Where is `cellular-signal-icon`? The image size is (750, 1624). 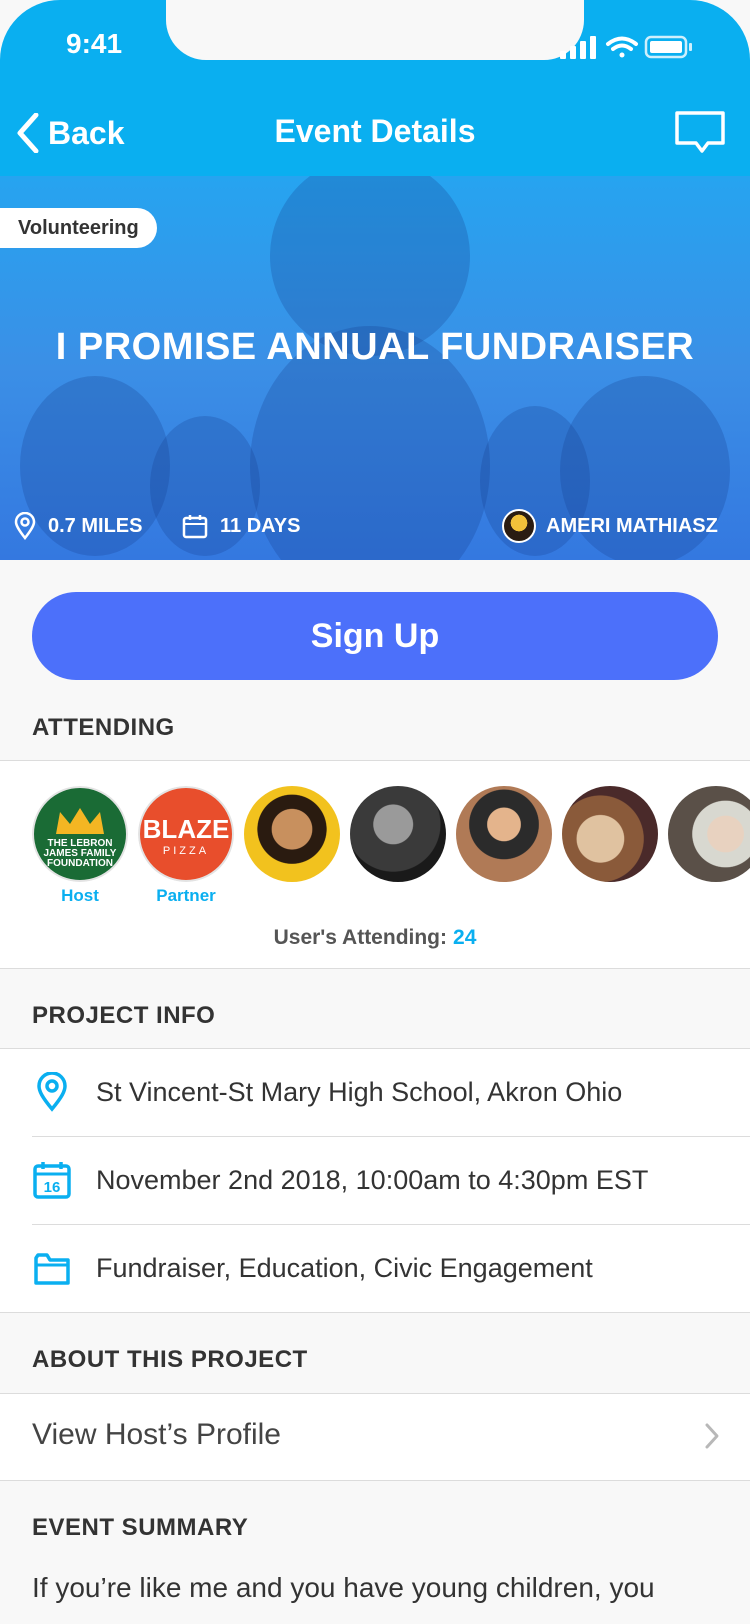 cellular-signal-icon is located at coordinates (578, 47).